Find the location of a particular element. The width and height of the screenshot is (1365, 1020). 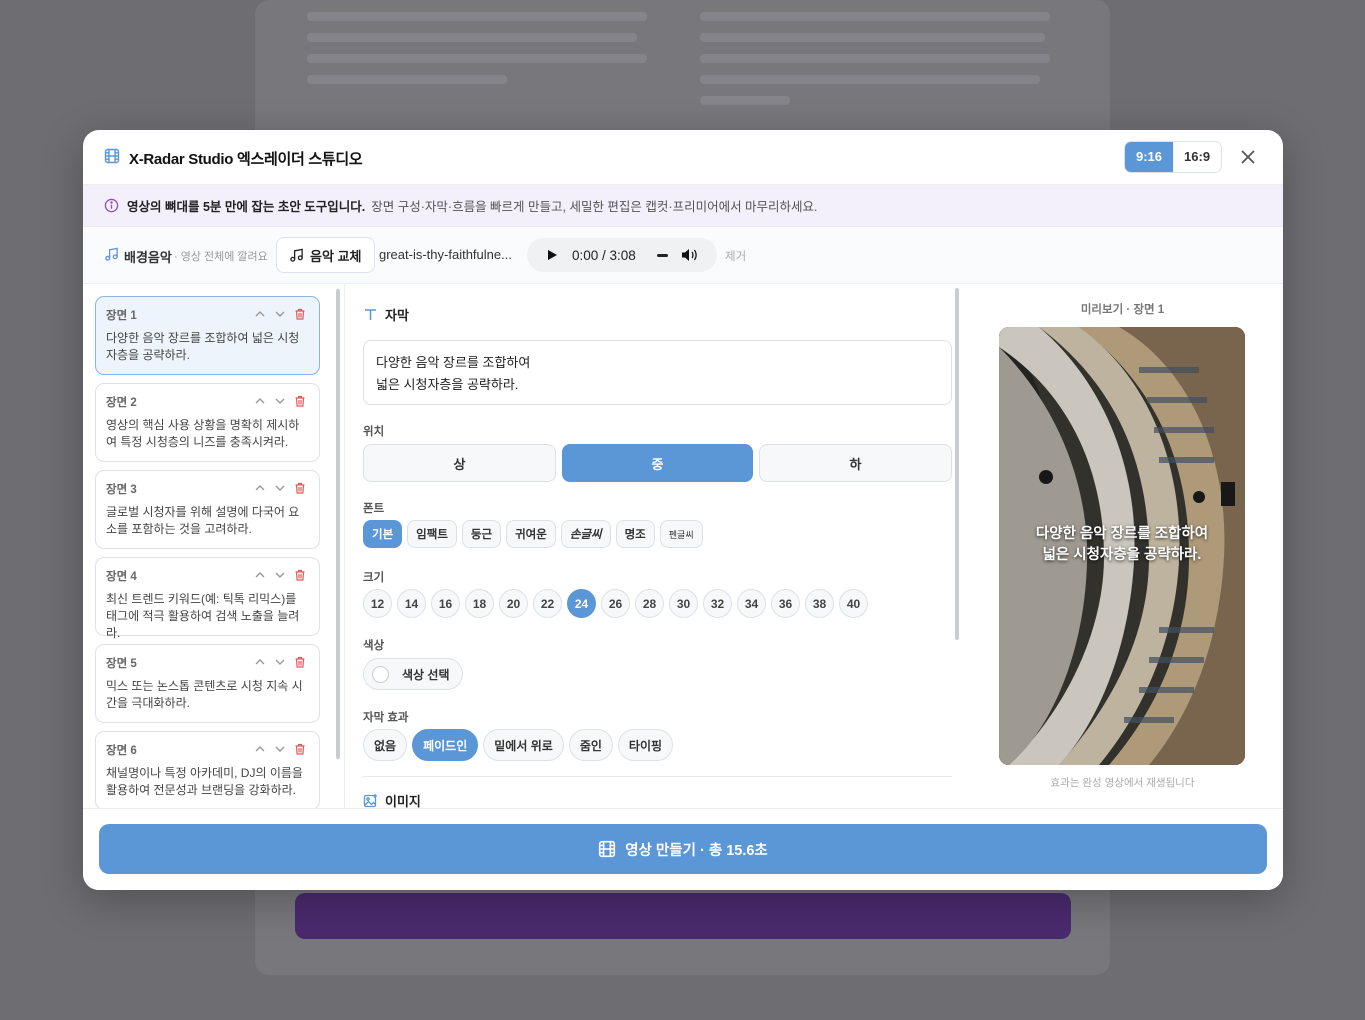

swap-music-button: 음악 교체 is located at coordinates (326, 255).